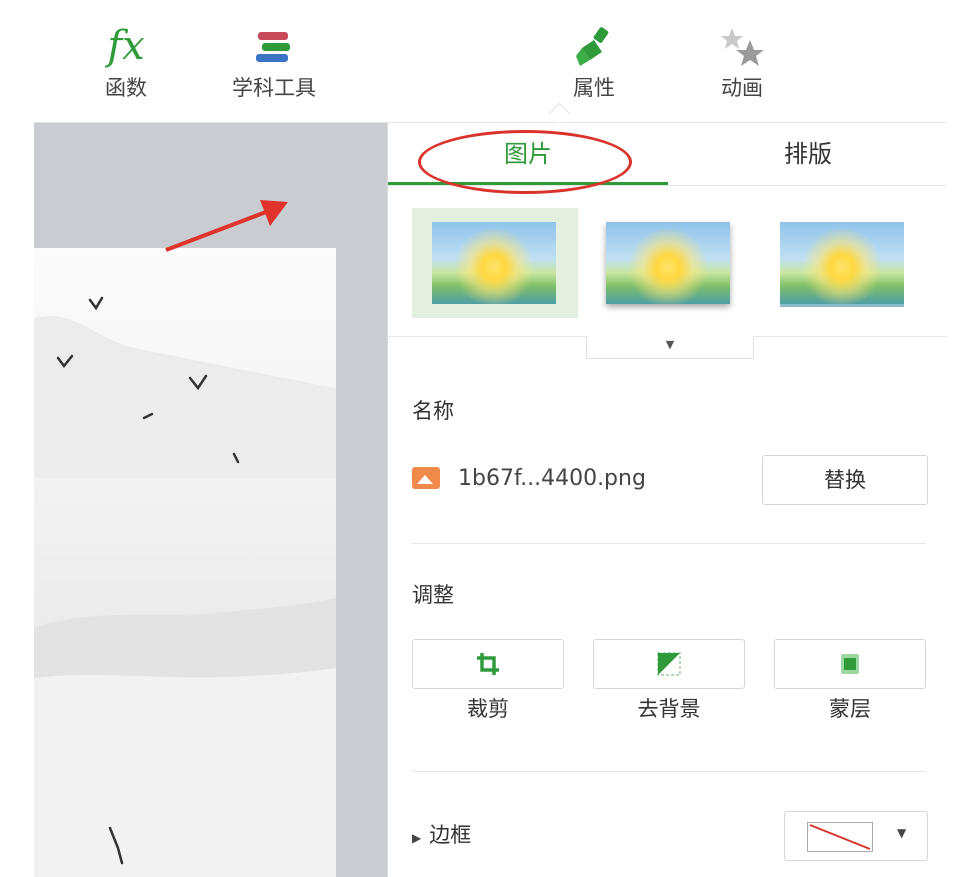 Image resolution: width=972 pixels, height=877 pixels. I want to click on remove-background-button: 去背景, so click(669, 681).